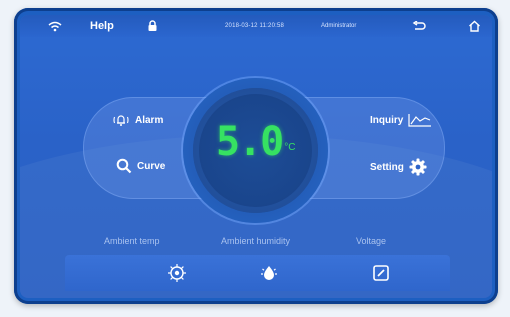 The image size is (510, 317). Describe the element at coordinates (102, 26) in the screenshot. I see `help-button: Help` at that location.